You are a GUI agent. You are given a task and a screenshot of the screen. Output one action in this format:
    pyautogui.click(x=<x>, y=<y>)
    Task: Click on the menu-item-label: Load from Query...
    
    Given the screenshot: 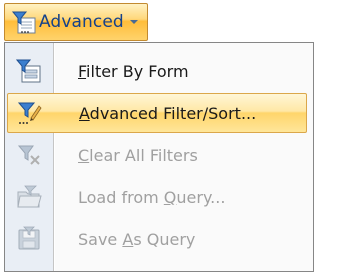 What is the action you would take?
    pyautogui.click(x=152, y=197)
    